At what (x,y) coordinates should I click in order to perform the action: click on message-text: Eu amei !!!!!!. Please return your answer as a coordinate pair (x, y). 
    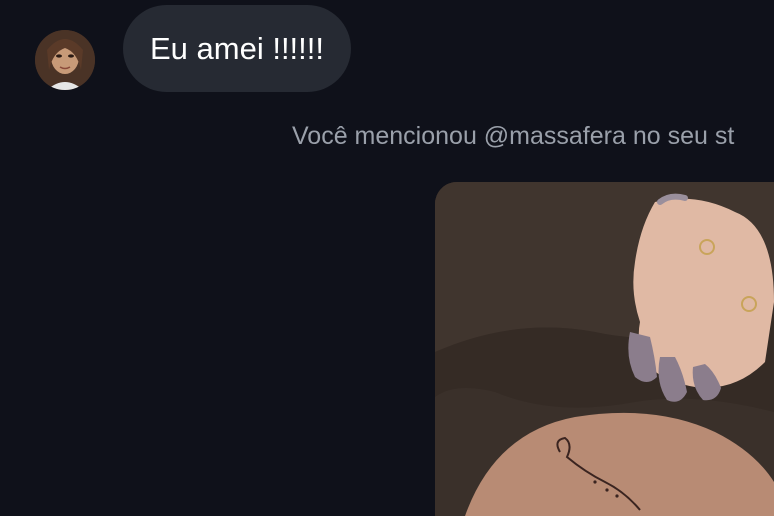
    Looking at the image, I should click on (237, 48).